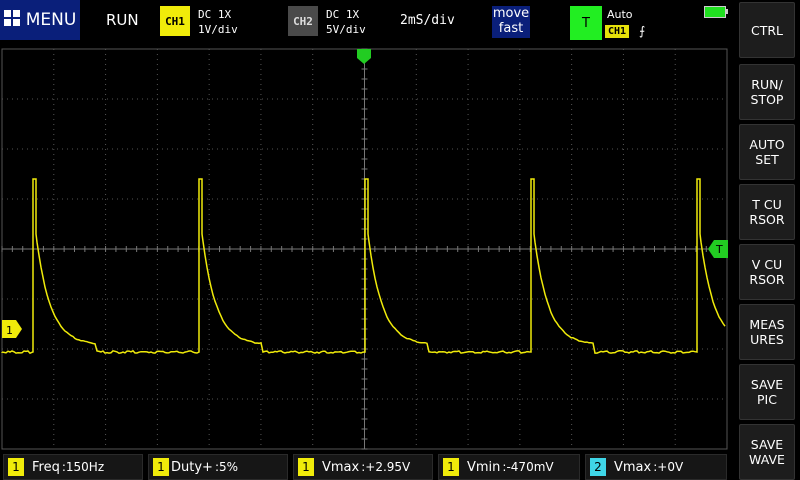 This screenshot has width=800, height=480. I want to click on trigger-level-label: T, so click(719, 249).